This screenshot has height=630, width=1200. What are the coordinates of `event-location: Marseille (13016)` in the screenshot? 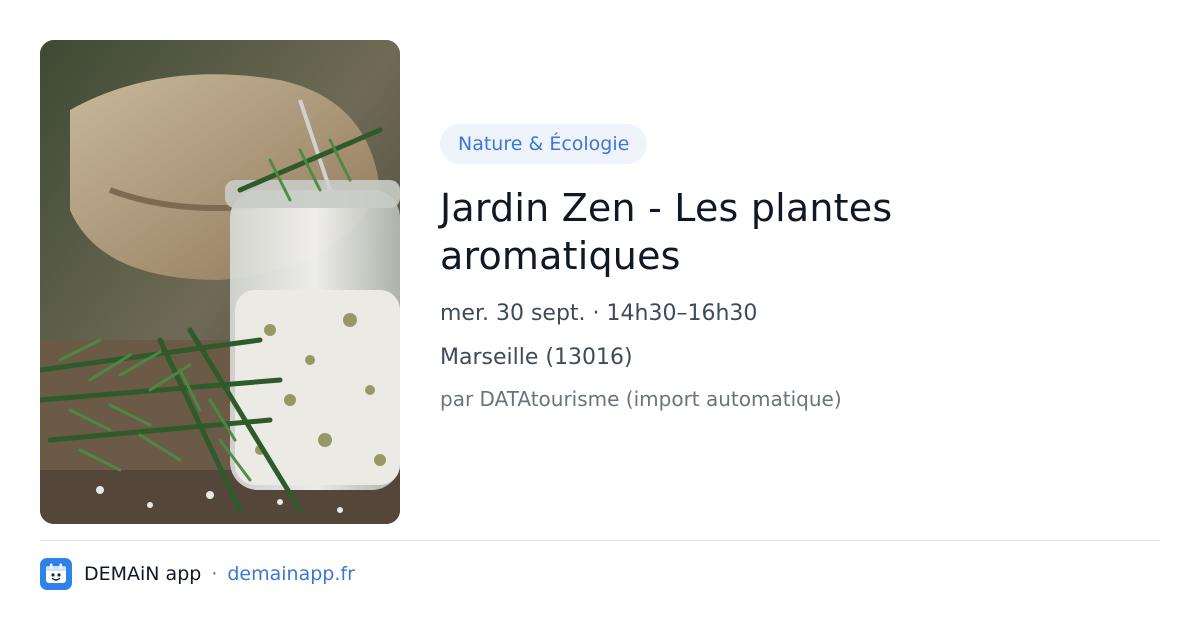 It's located at (536, 357).